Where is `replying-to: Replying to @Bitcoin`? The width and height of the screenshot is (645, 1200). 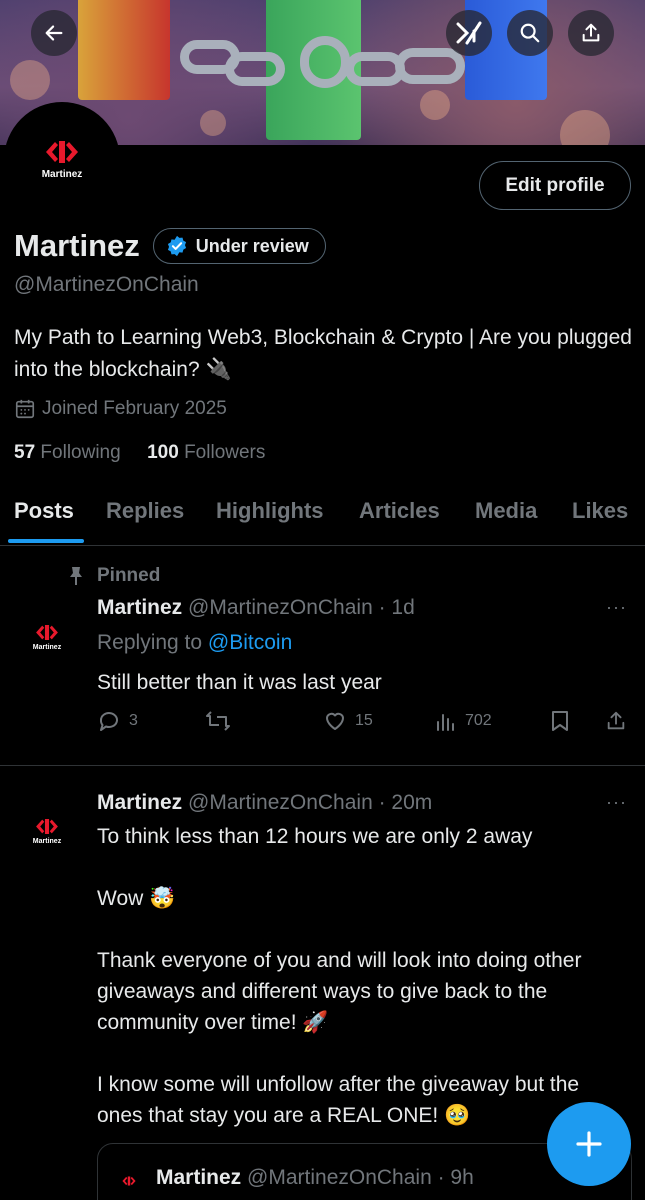
replying-to: Replying to @Bitcoin is located at coordinates (194, 643).